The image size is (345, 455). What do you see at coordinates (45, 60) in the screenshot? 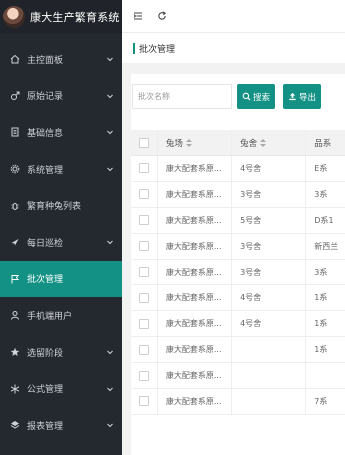
I see `sidebar-item-label: 主控面板` at bounding box center [45, 60].